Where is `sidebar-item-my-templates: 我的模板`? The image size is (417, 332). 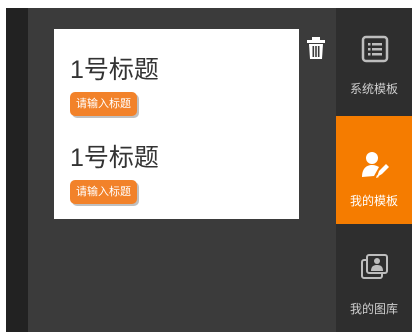 sidebar-item-my-templates: 我的模板 is located at coordinates (374, 170).